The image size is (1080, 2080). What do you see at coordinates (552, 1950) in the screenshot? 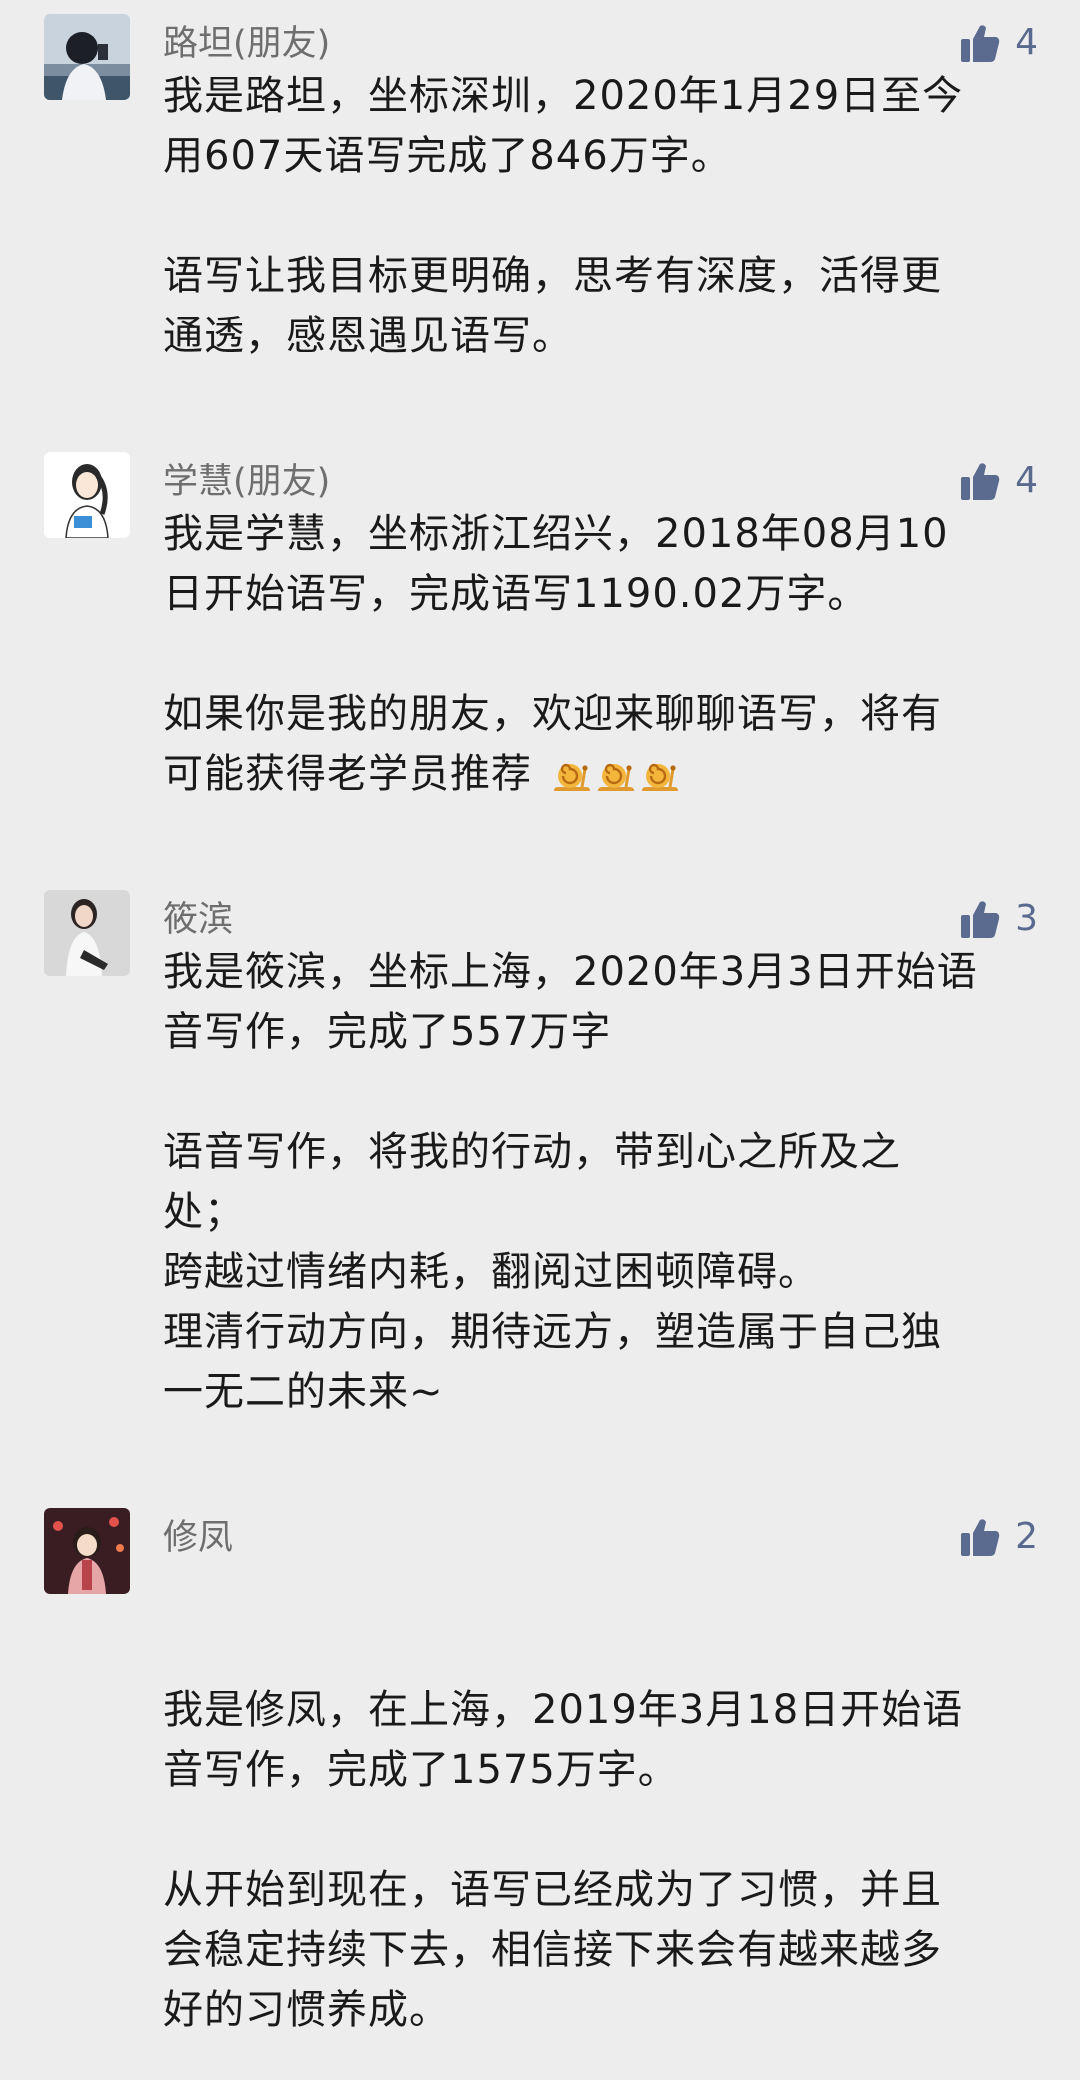
I see `comment-line: 会稳定持续下去，相信接下来会有越来越多` at bounding box center [552, 1950].